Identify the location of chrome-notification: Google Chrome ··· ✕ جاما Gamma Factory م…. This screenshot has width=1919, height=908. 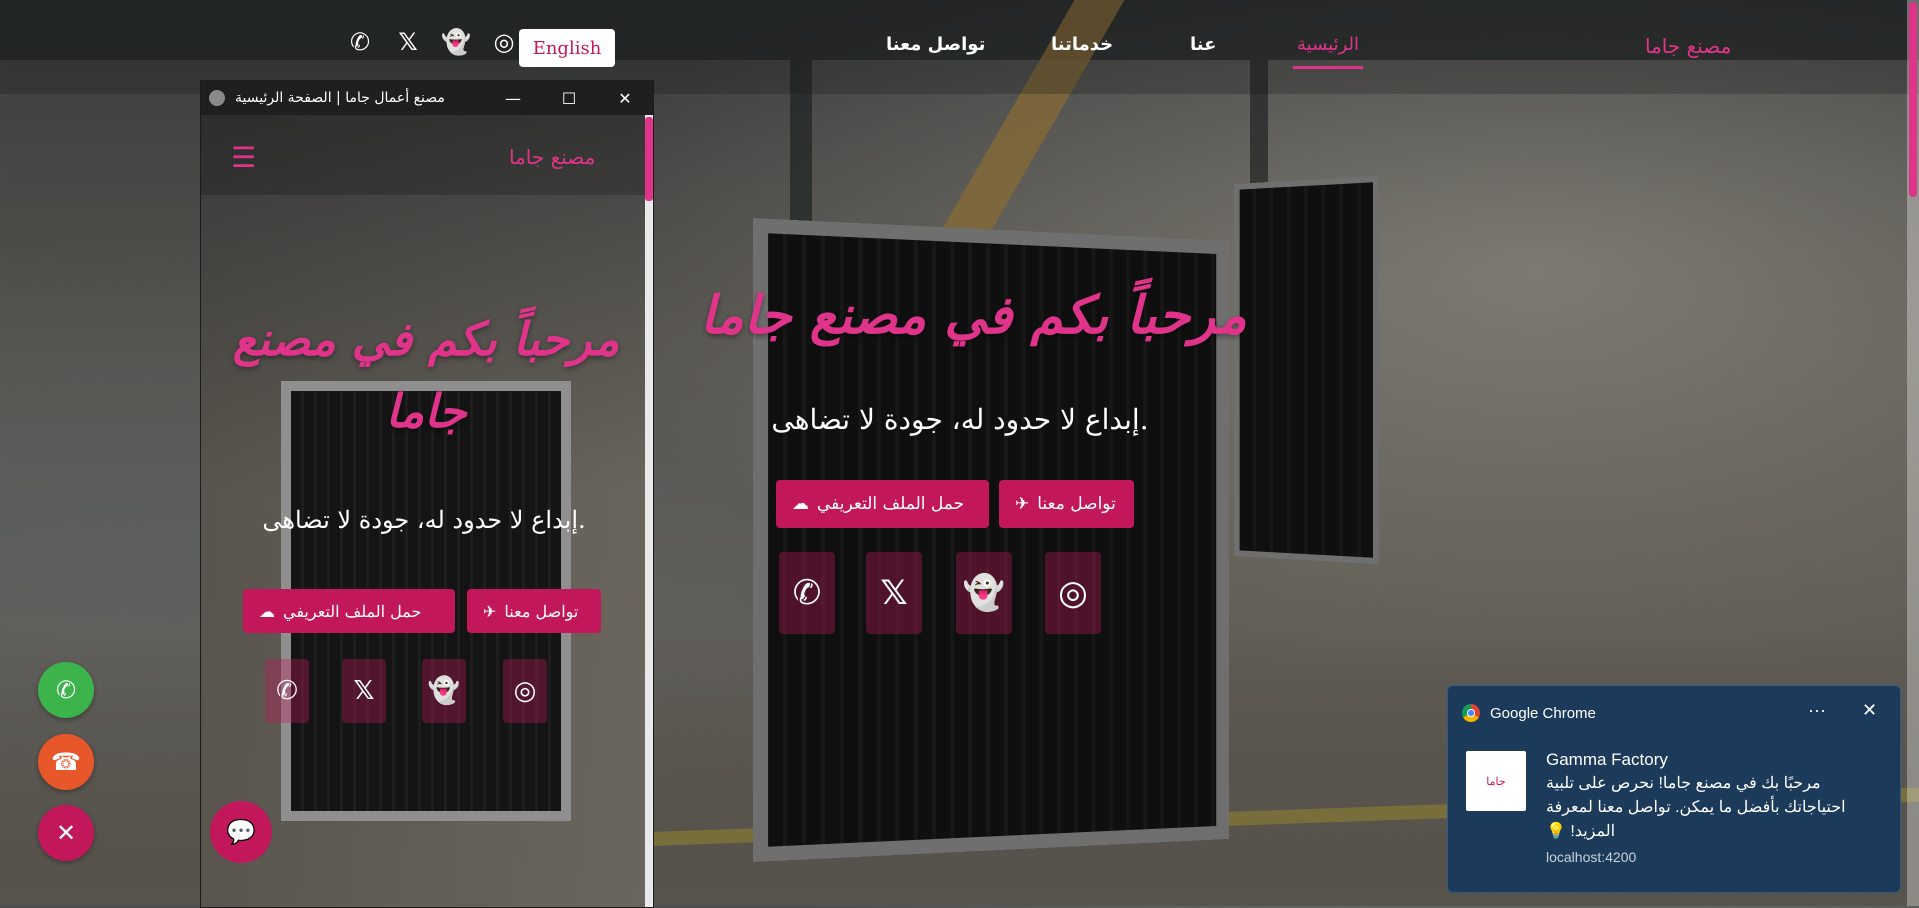
(1674, 789).